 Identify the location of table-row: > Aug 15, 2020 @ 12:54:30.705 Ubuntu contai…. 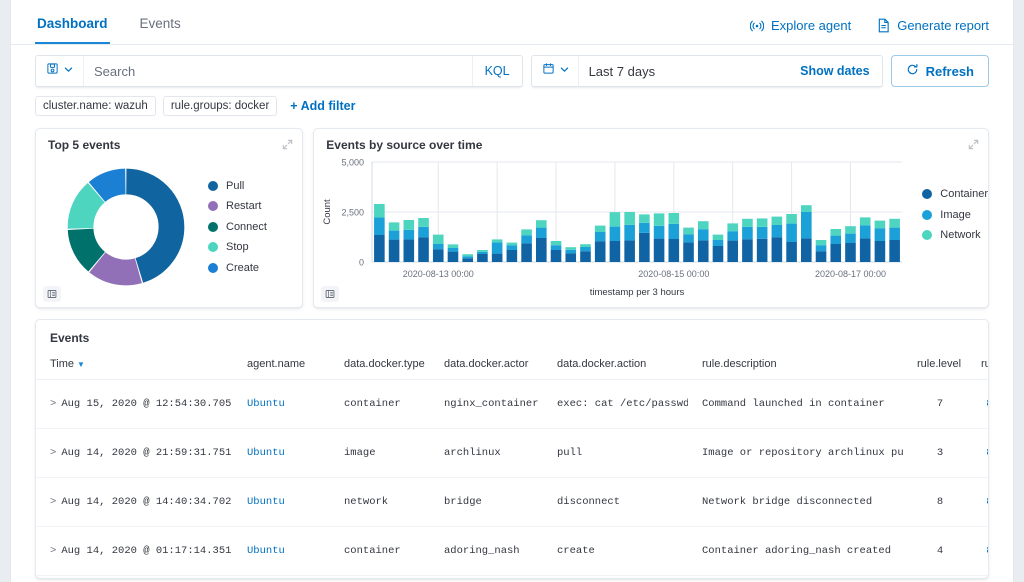
(512, 404).